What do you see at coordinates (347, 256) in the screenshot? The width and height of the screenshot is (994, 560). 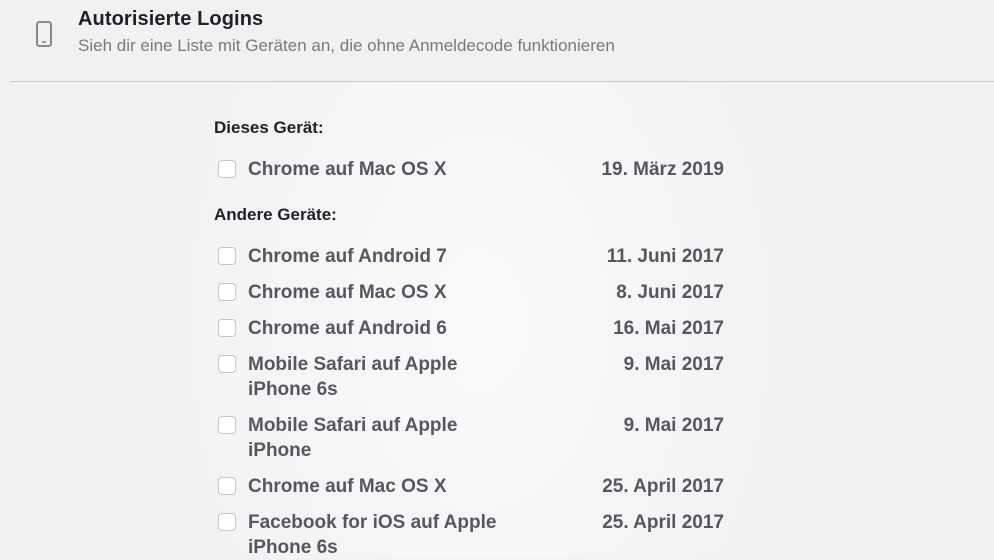 I see `device-name: Chrome auf Android 7` at bounding box center [347, 256].